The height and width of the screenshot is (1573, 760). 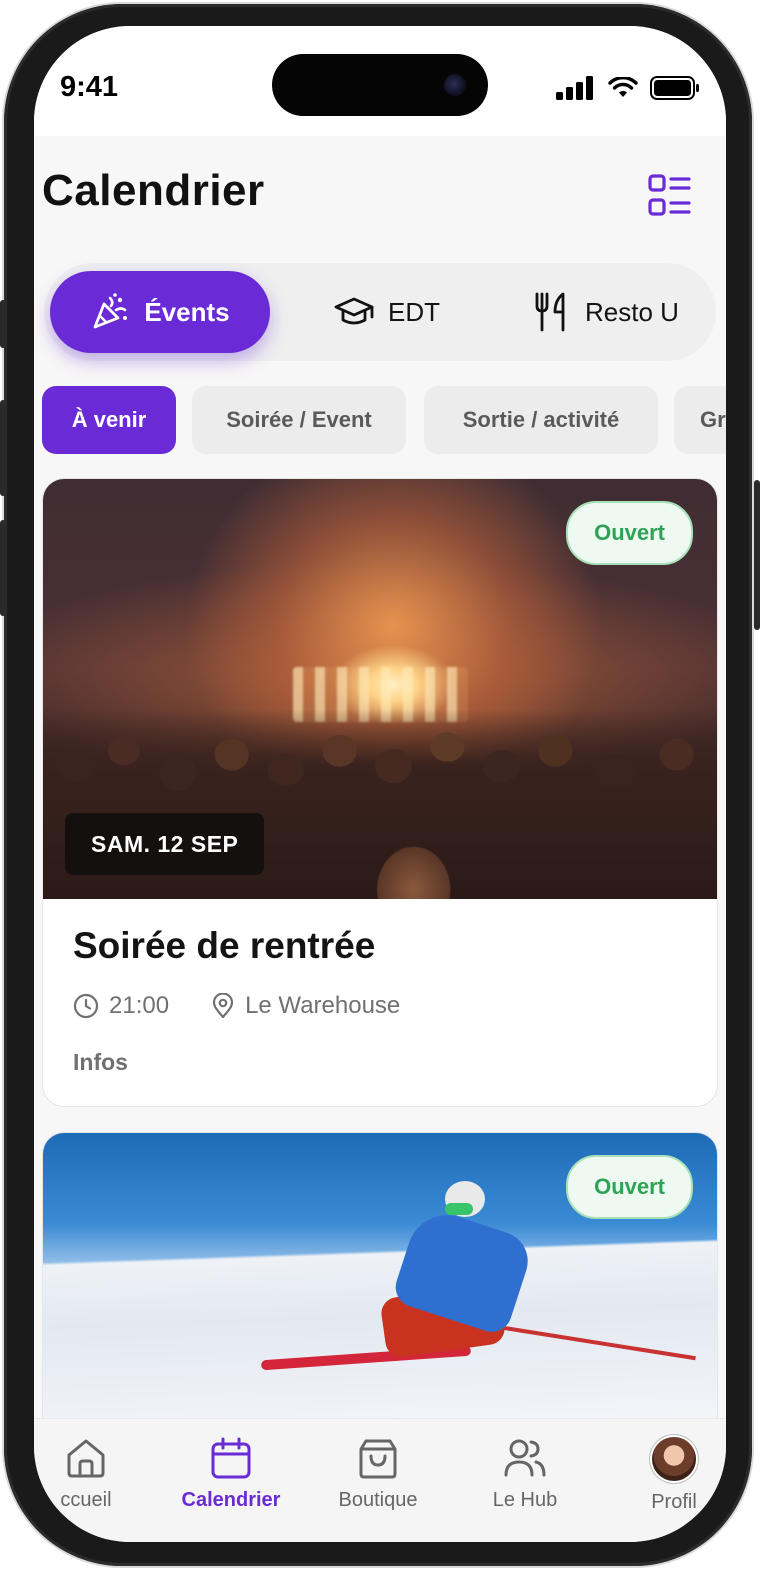 What do you see at coordinates (455, 85) in the screenshot?
I see `front-camera` at bounding box center [455, 85].